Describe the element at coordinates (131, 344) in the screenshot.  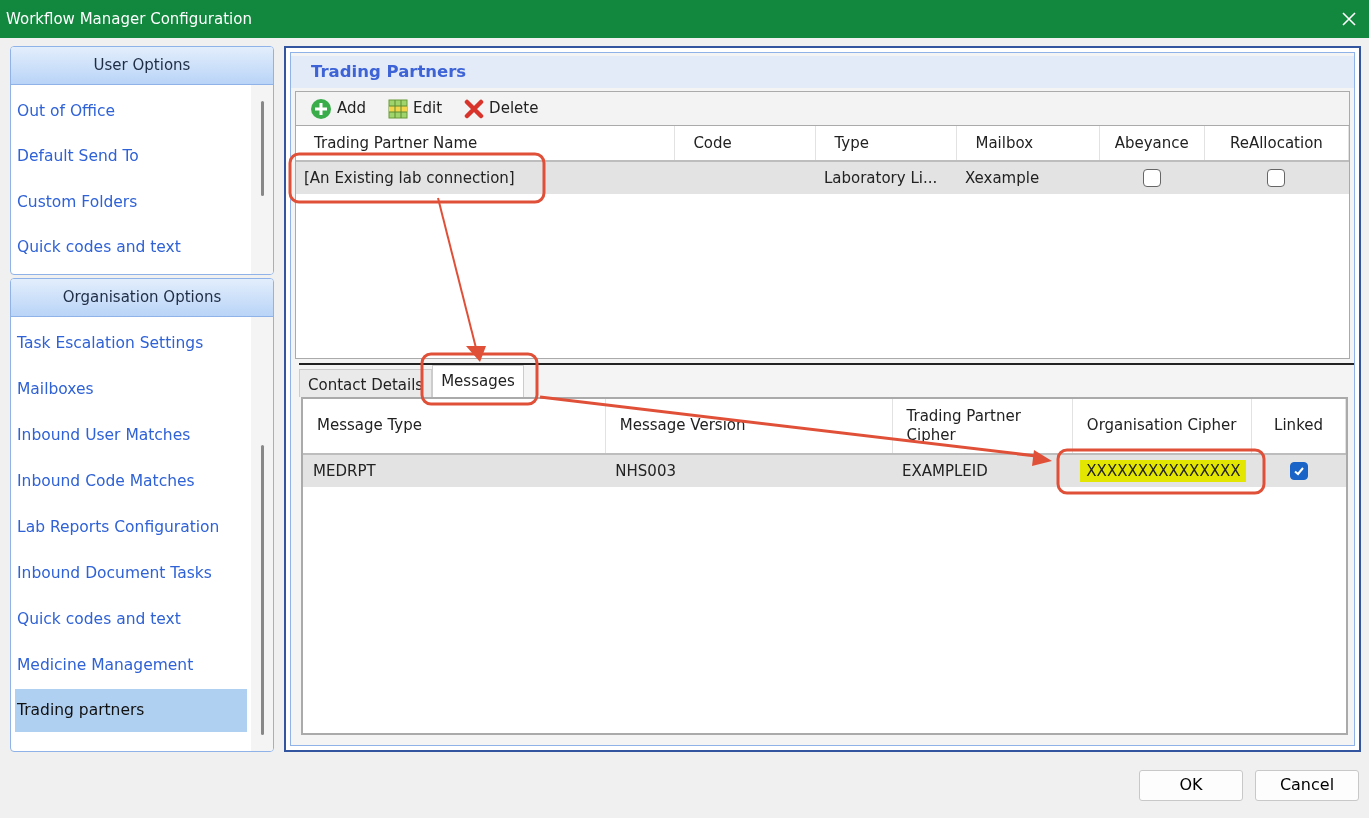
I see `sidebar-item: Task Escalation Settings` at that location.